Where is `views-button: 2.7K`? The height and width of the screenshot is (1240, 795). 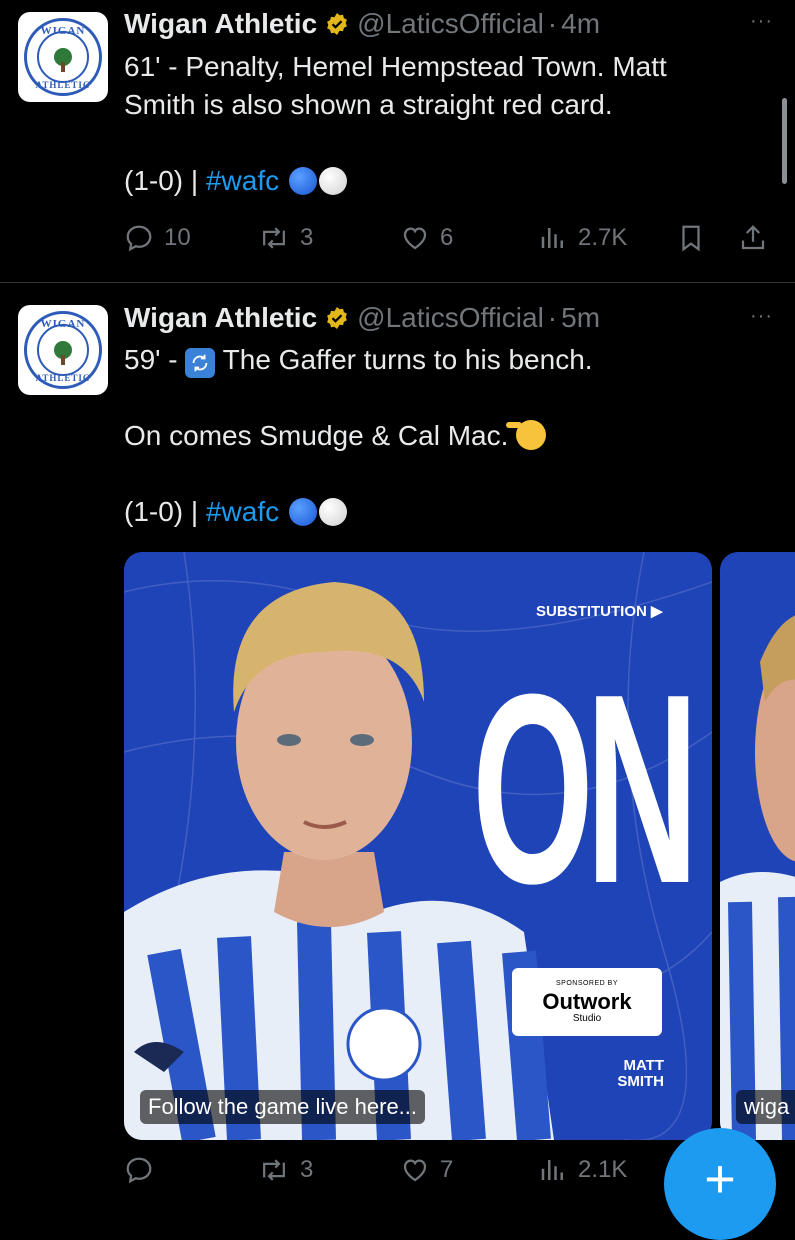 views-button: 2.7K is located at coordinates (582, 238).